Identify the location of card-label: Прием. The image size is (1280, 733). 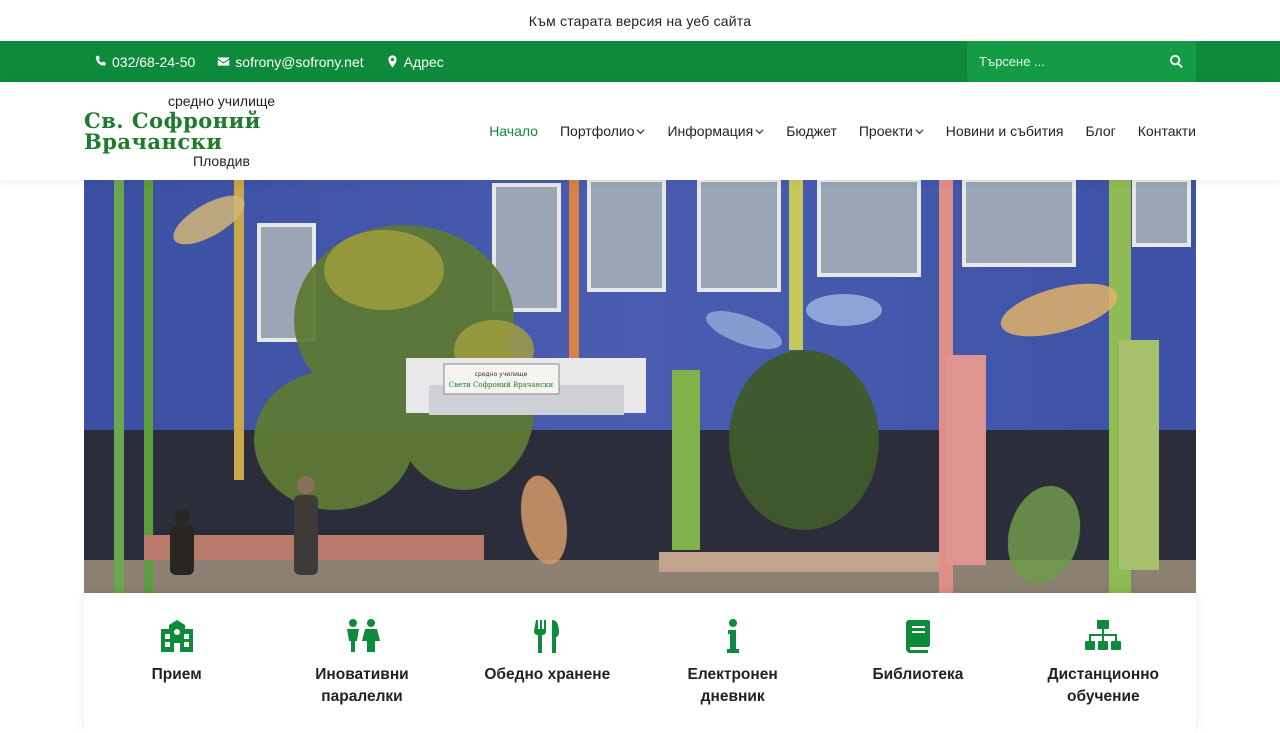
(176, 674).